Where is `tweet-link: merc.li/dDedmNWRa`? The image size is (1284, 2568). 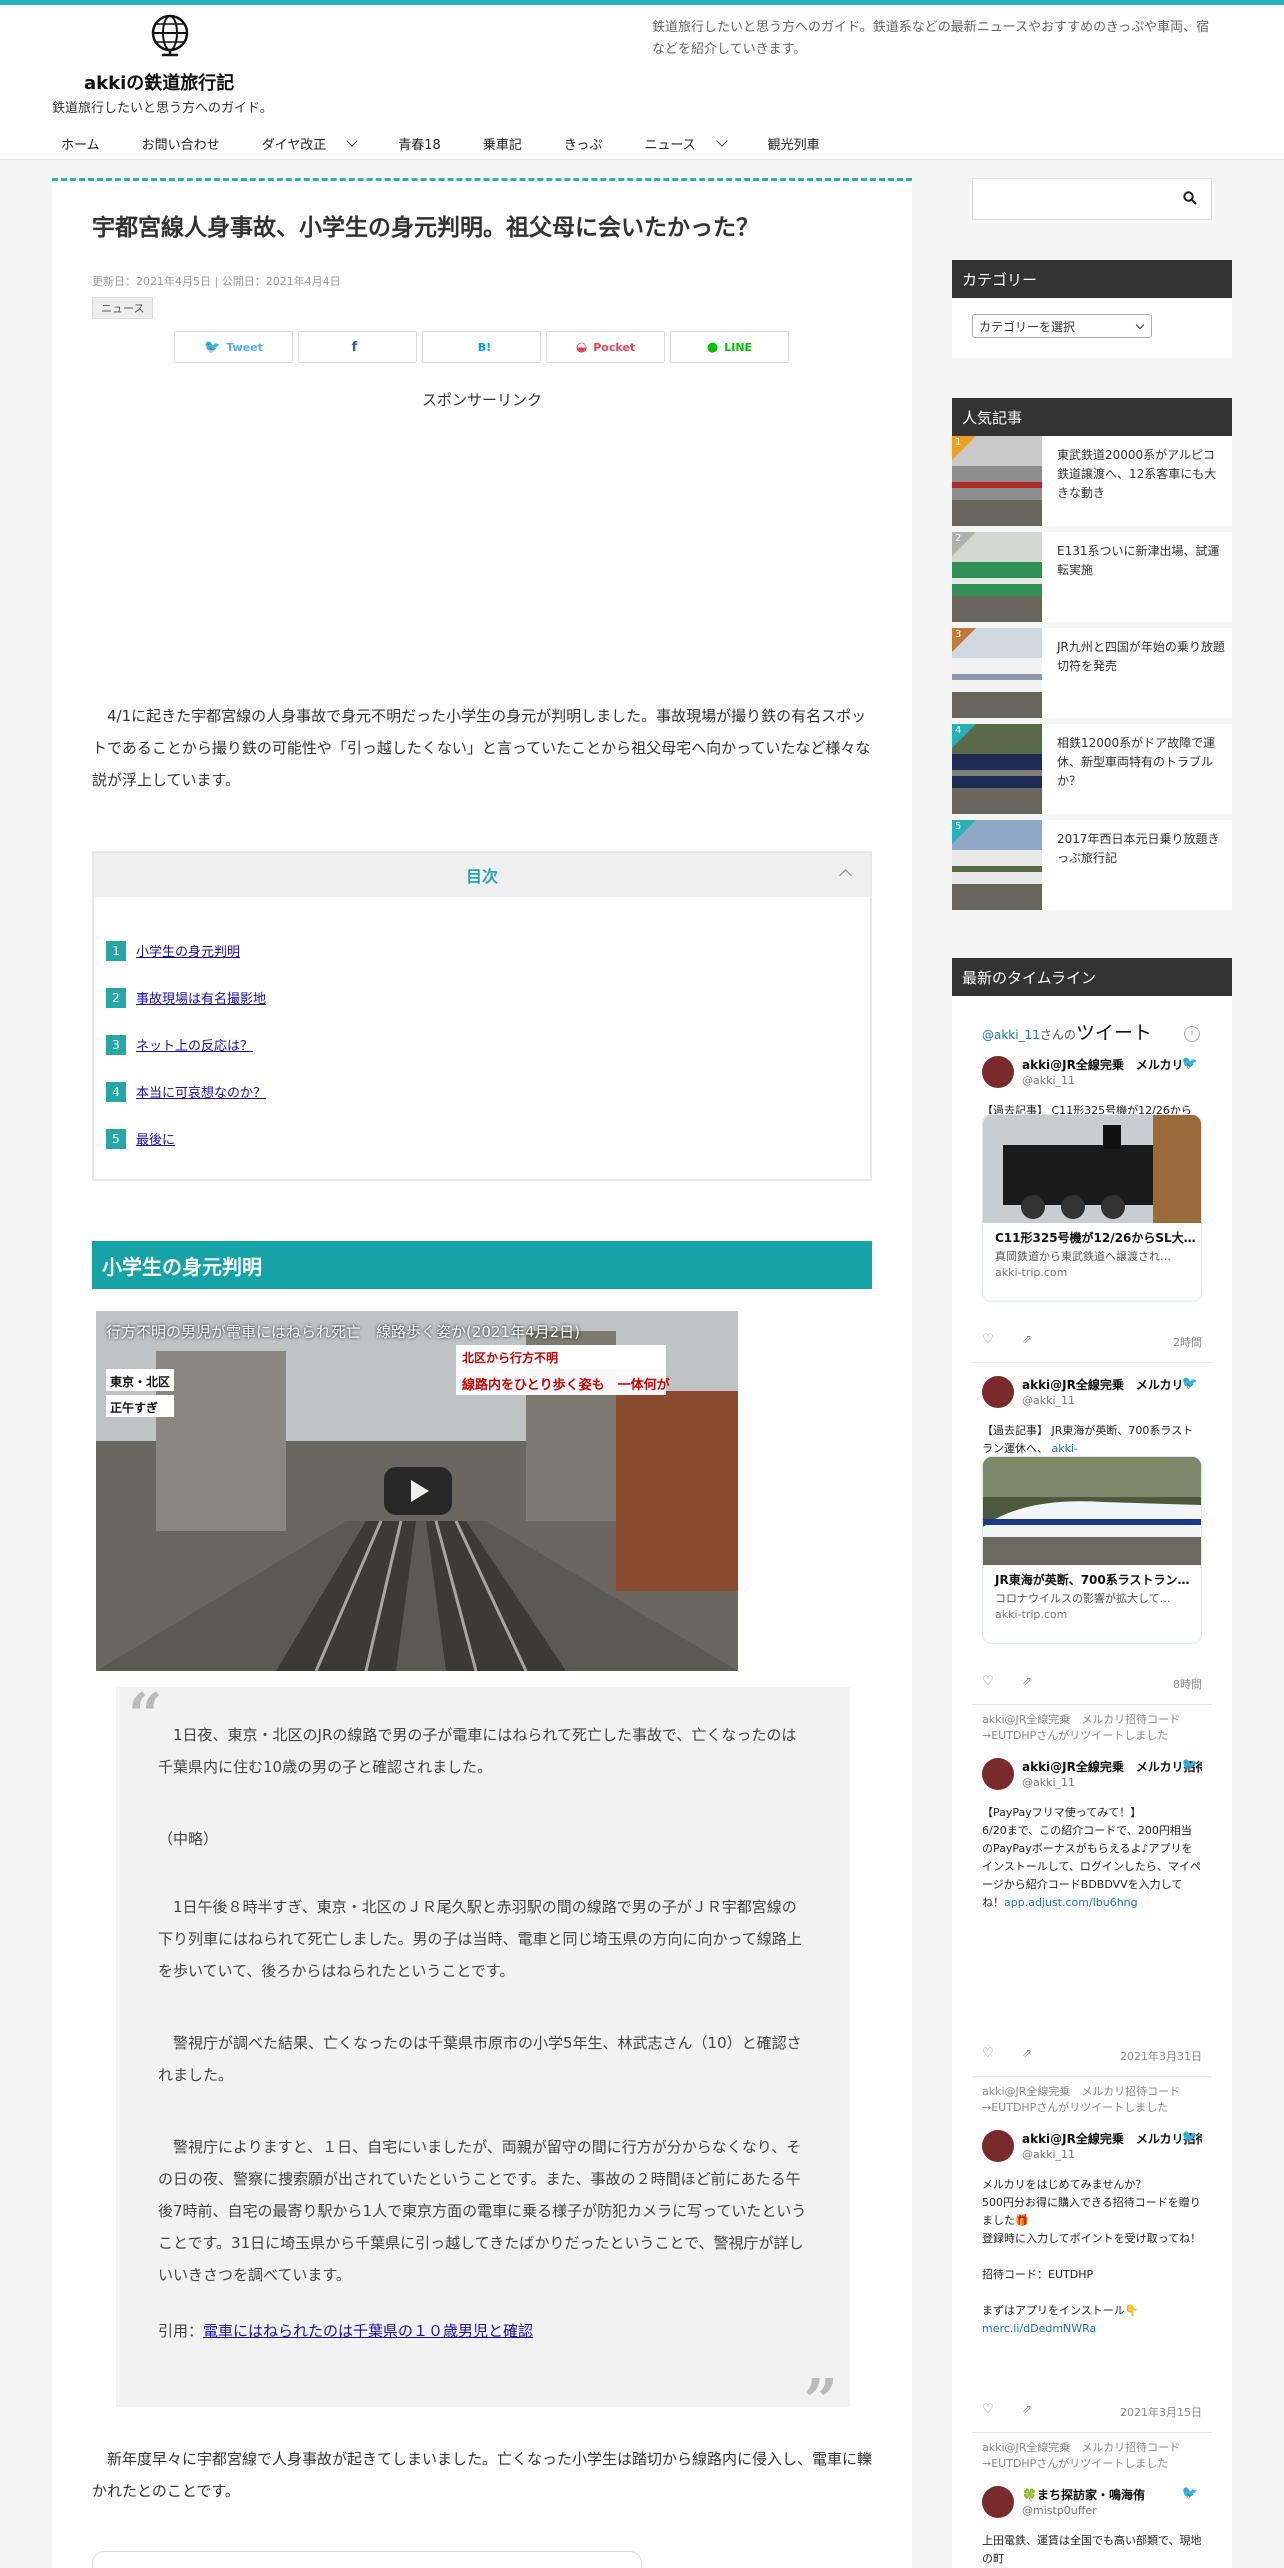 tweet-link: merc.li/dDedmNWRa is located at coordinates (1039, 2328).